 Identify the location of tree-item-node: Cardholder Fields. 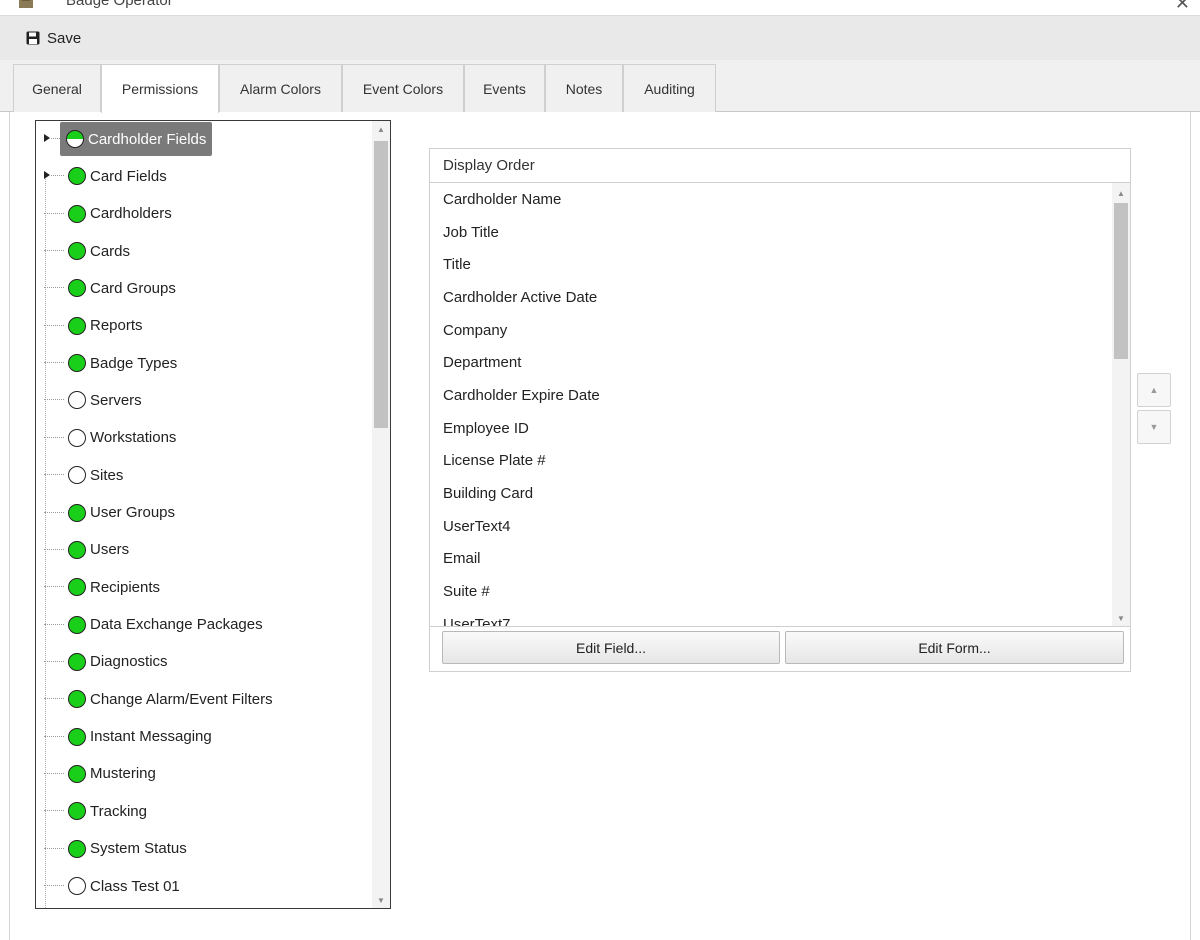
(136, 139).